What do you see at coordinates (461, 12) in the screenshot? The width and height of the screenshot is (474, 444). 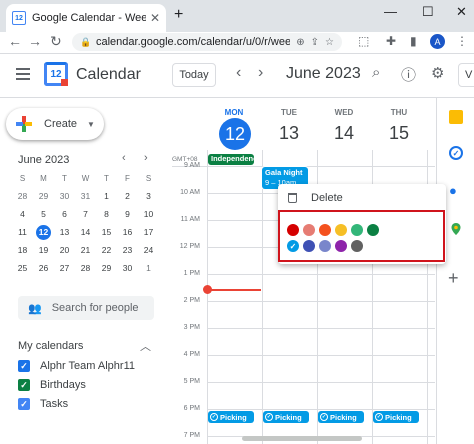 I see `window-close-icon: ✕` at bounding box center [461, 12].